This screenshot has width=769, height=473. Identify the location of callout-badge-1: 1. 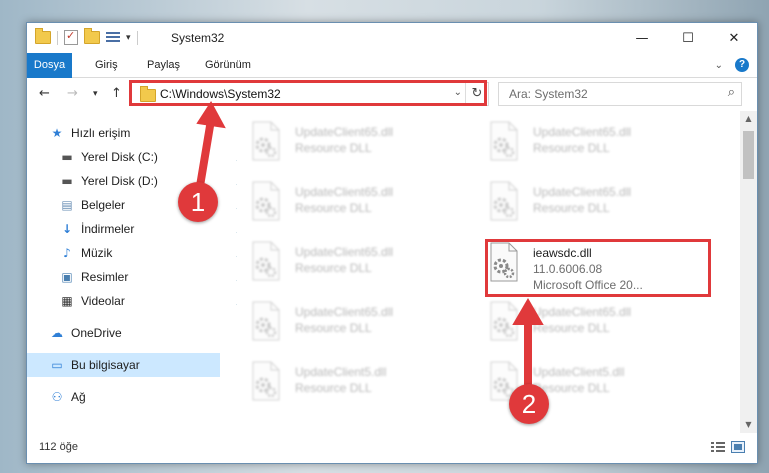
(198, 202).